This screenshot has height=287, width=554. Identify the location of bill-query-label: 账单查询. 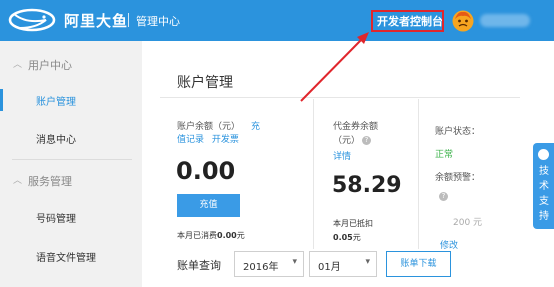
(199, 265).